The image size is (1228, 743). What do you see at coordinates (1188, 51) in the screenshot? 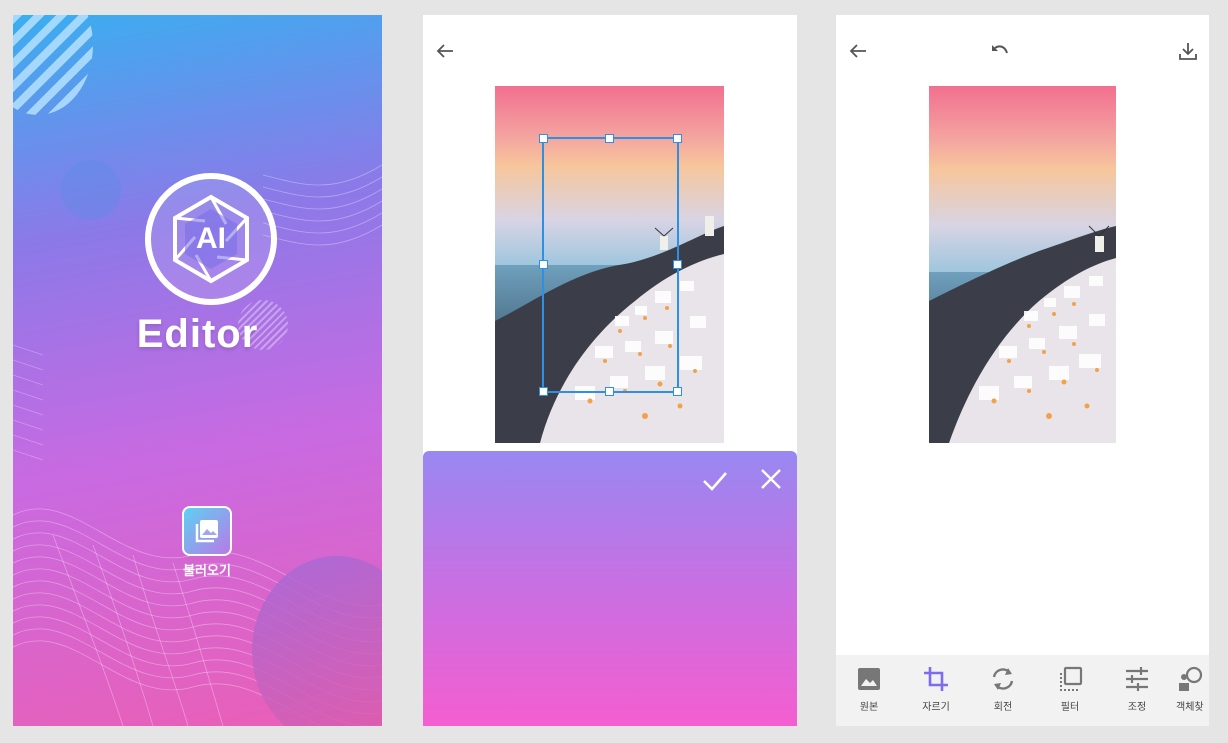
I see `download-icon` at bounding box center [1188, 51].